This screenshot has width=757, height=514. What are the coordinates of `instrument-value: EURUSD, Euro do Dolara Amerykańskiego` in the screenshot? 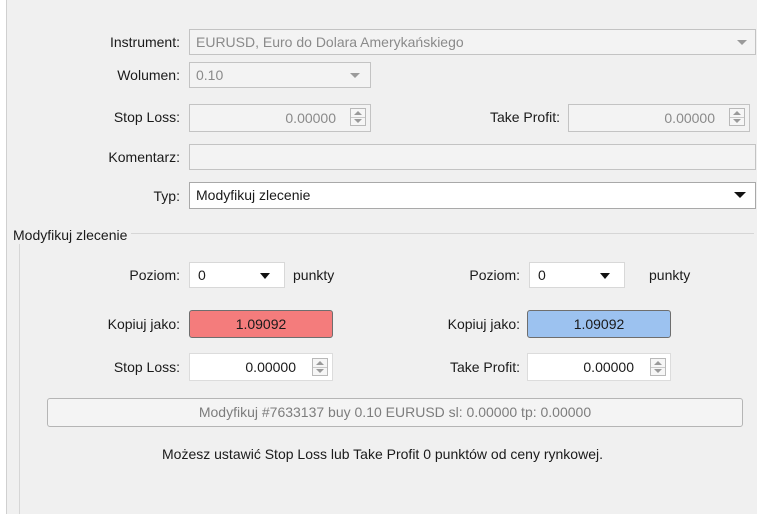 It's located at (330, 42).